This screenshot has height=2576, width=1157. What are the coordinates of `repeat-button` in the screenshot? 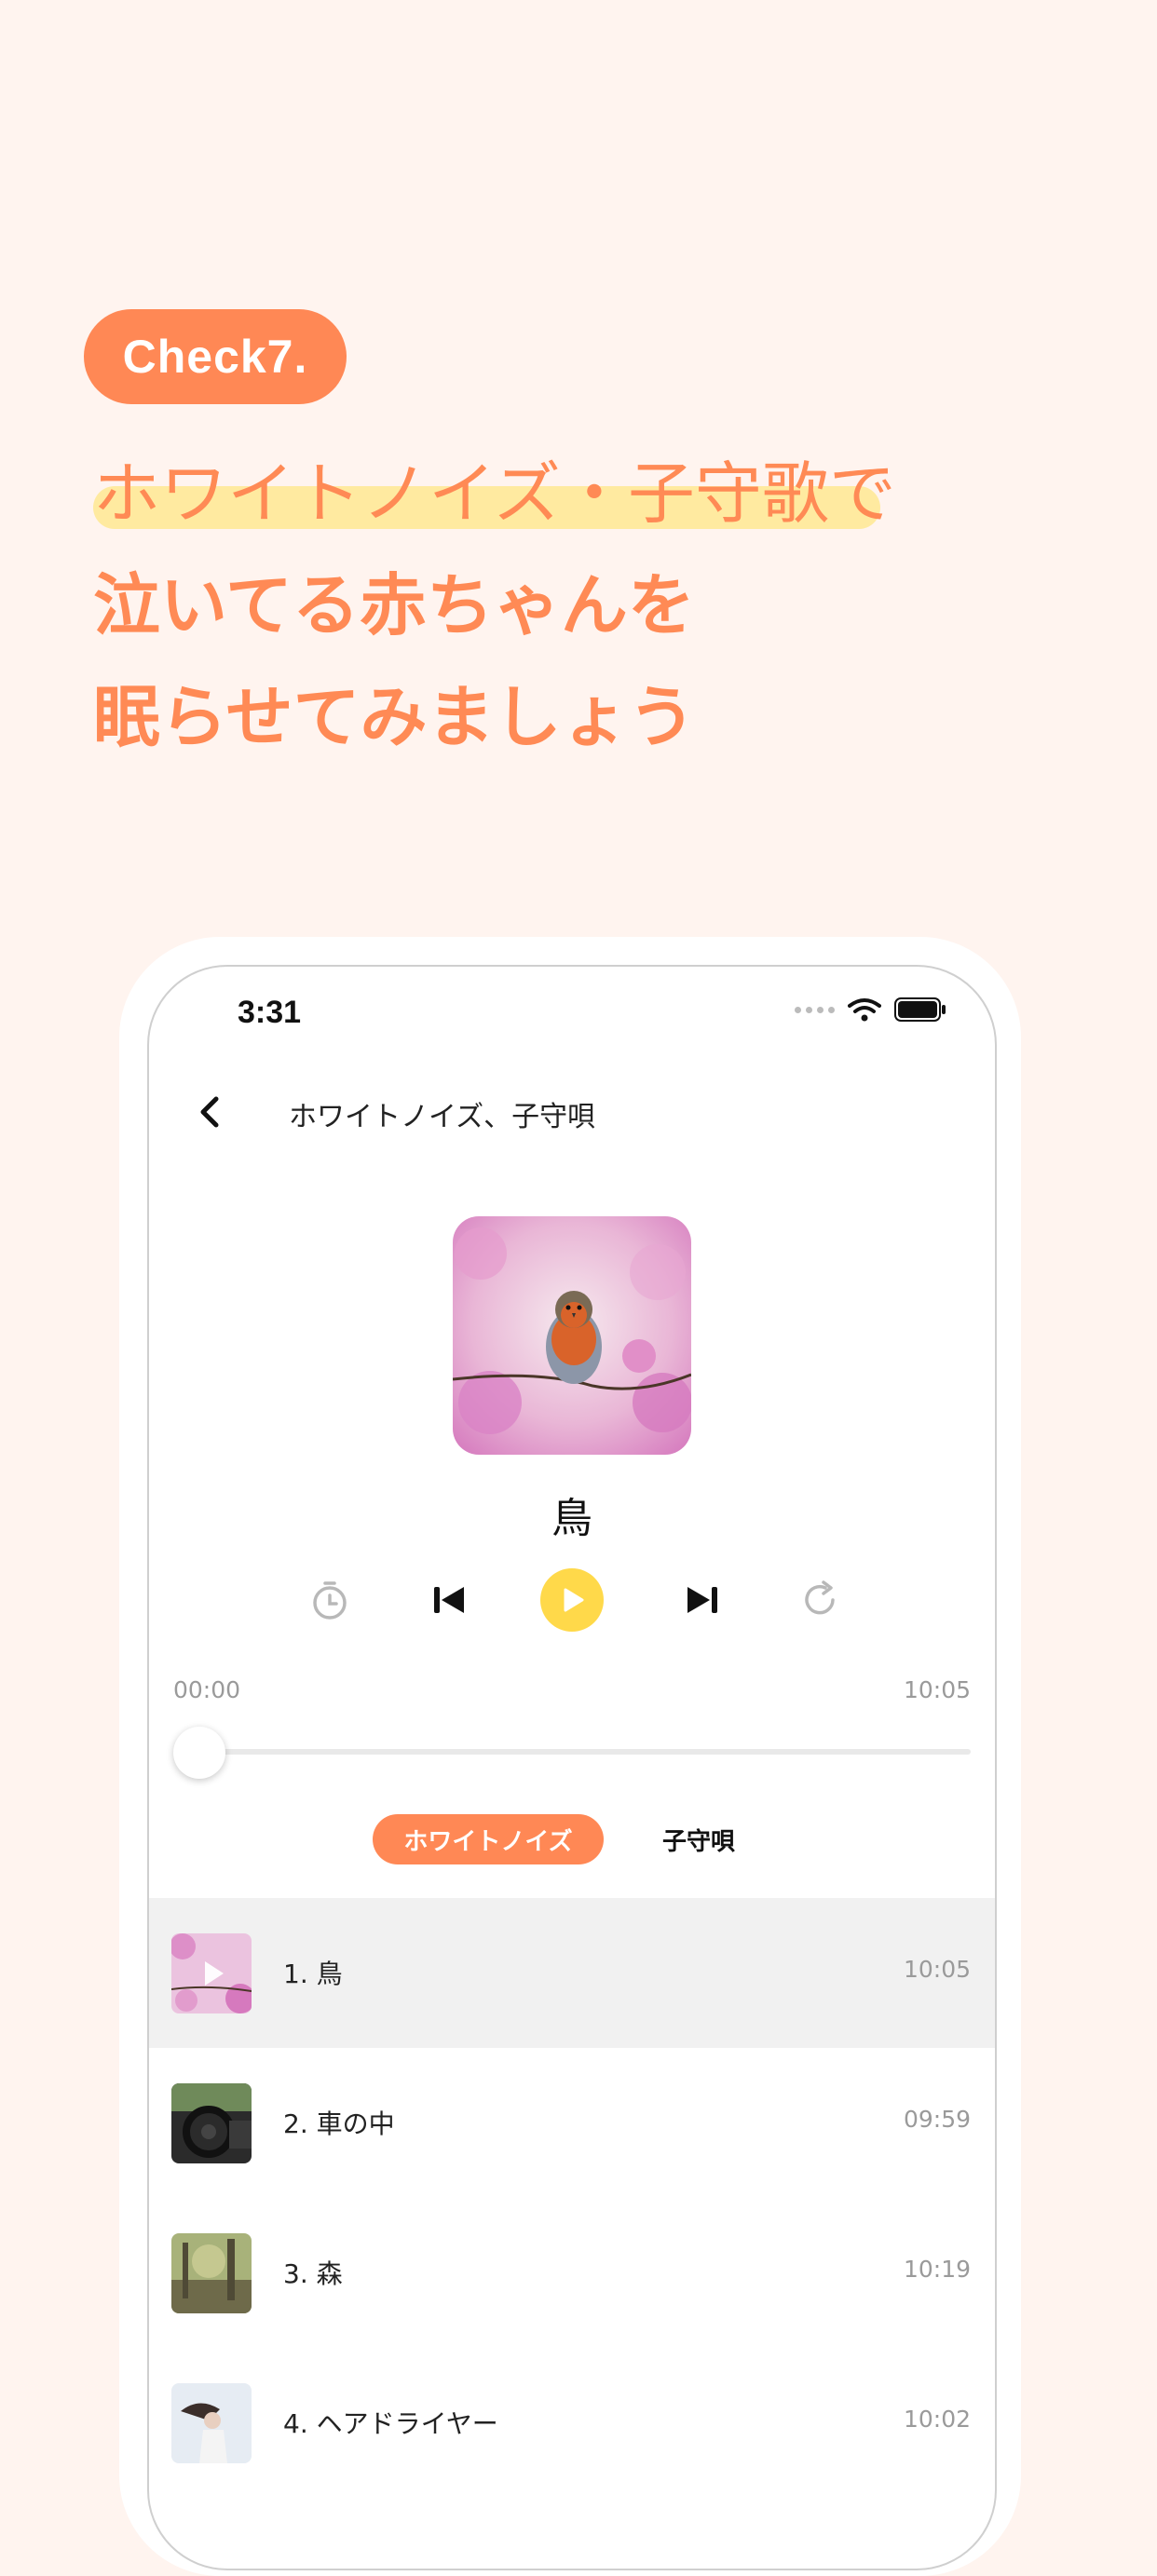 It's located at (820, 1600).